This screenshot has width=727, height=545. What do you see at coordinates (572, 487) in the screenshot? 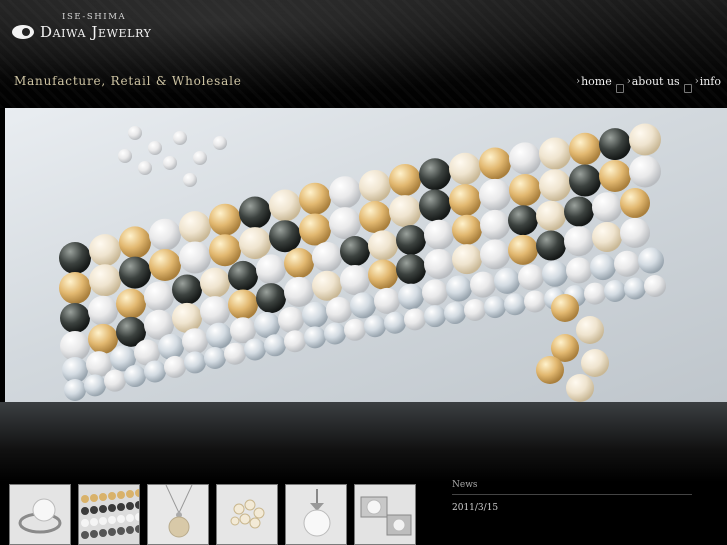
I see `news-heading: News` at bounding box center [572, 487].